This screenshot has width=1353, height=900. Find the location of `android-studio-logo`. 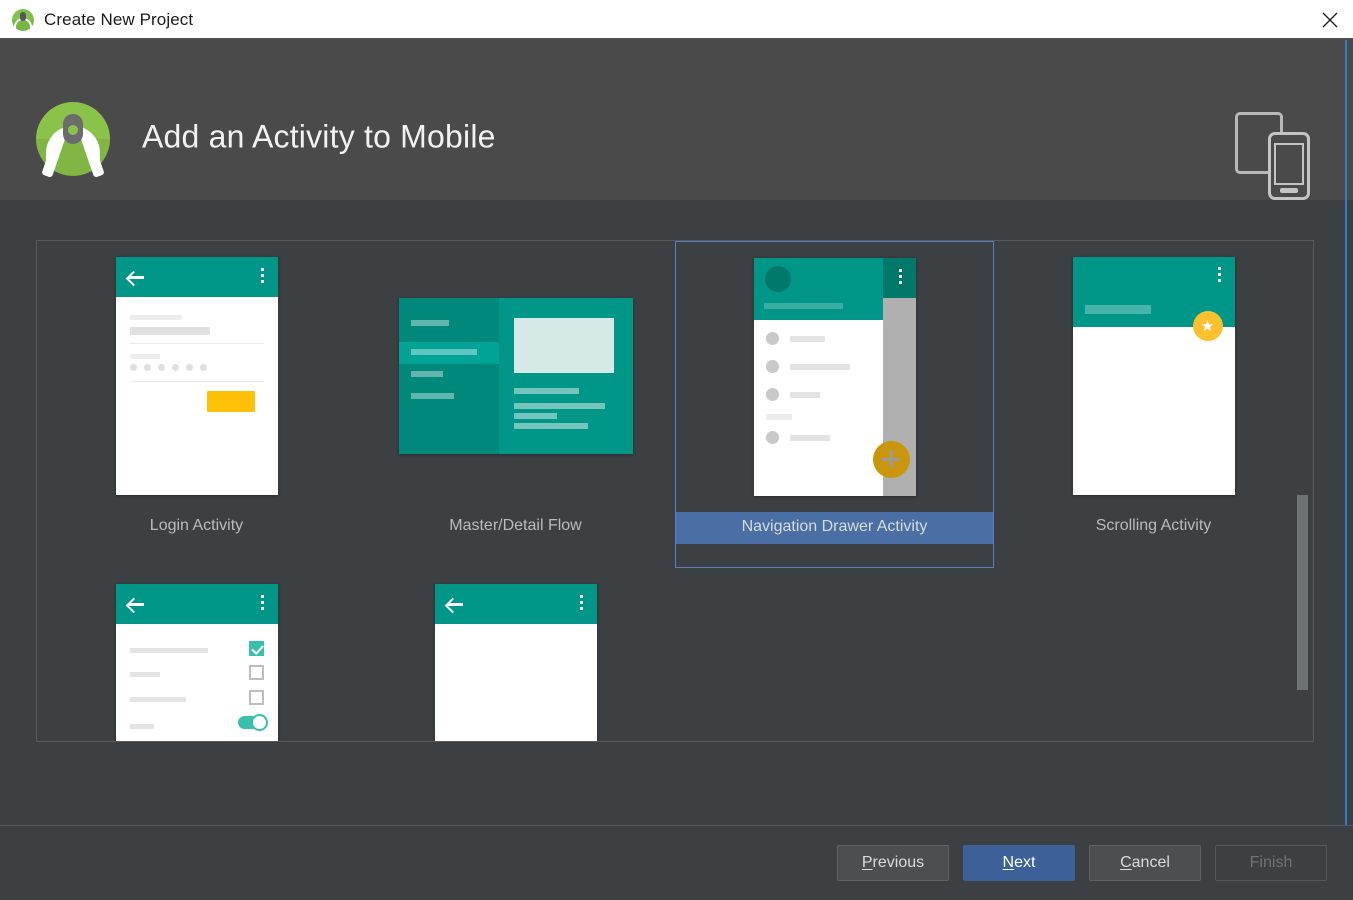

android-studio-logo is located at coordinates (73, 125).